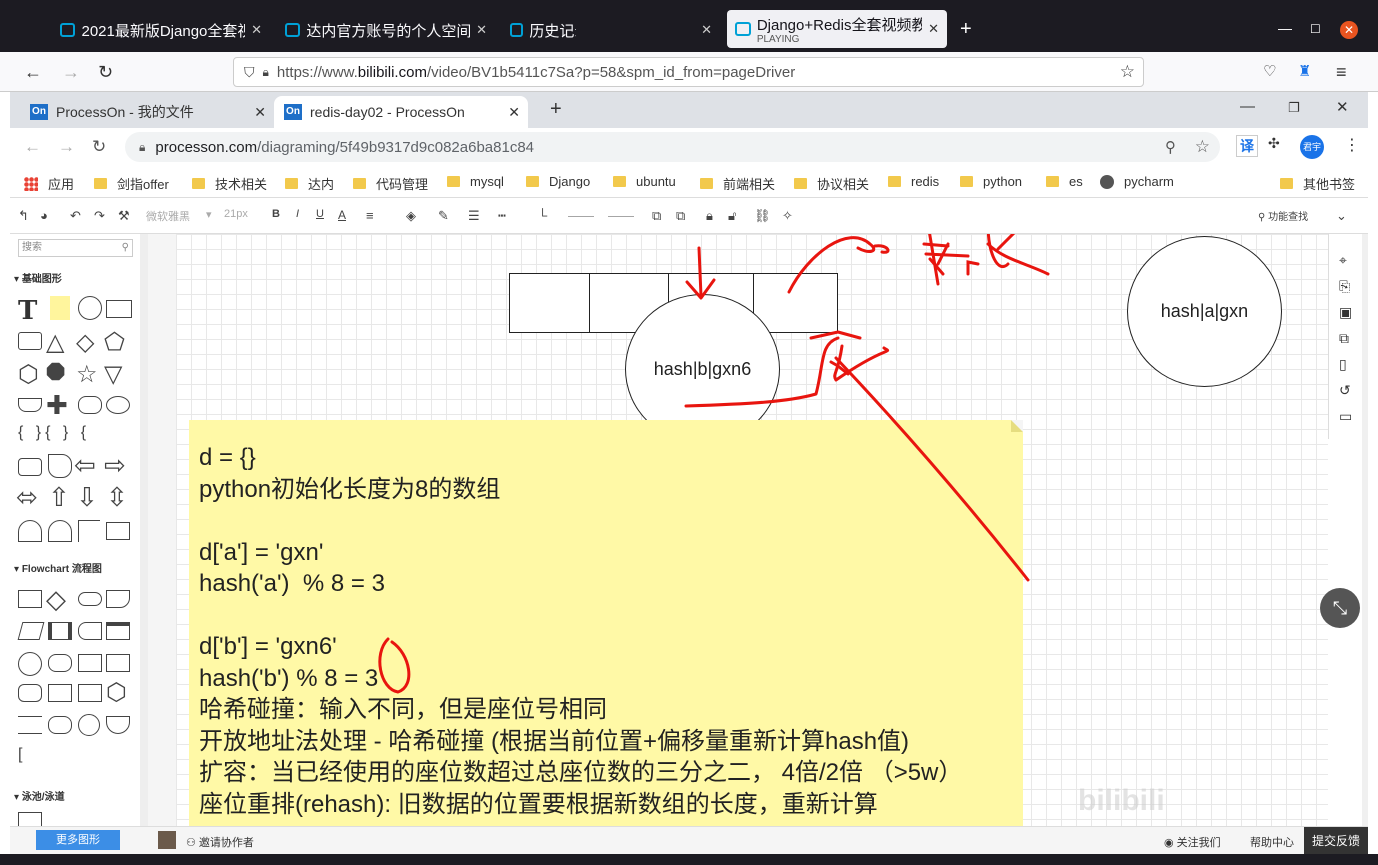  What do you see at coordinates (837, 29) in the screenshot?
I see `ff-tab-active: Django+Redis全套视频教 PLAYING ✕` at bounding box center [837, 29].